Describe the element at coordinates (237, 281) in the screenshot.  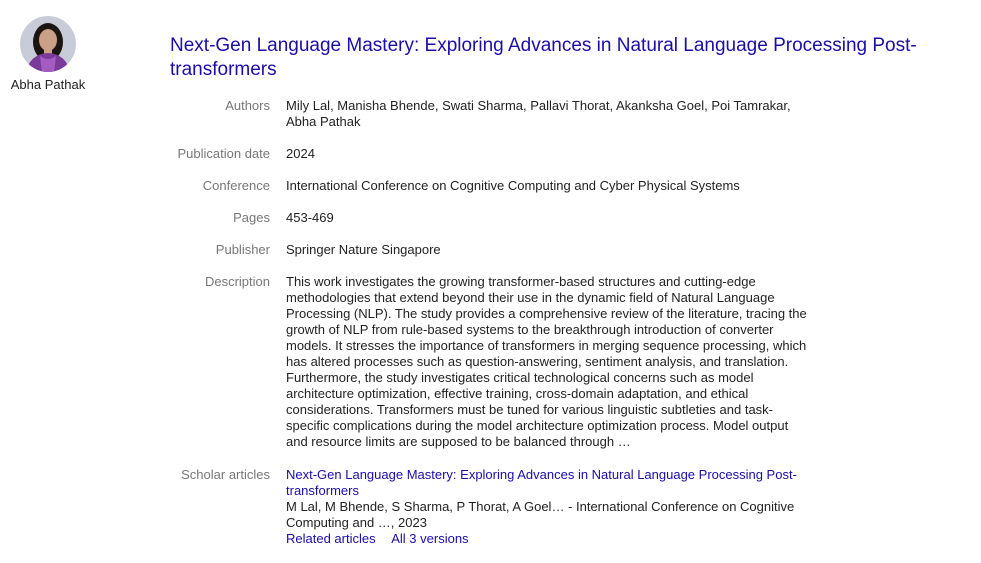
I see `field-label-description: Description` at that location.